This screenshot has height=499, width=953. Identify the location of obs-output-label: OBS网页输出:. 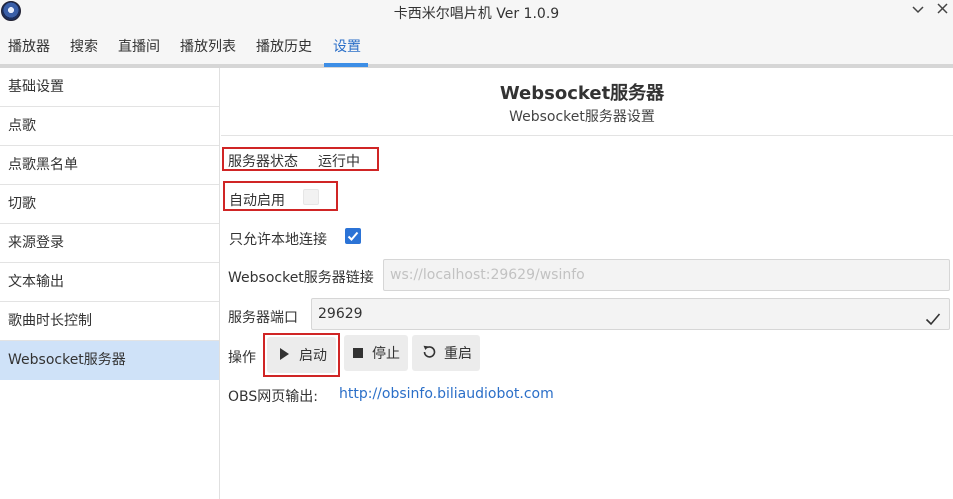
(273, 397).